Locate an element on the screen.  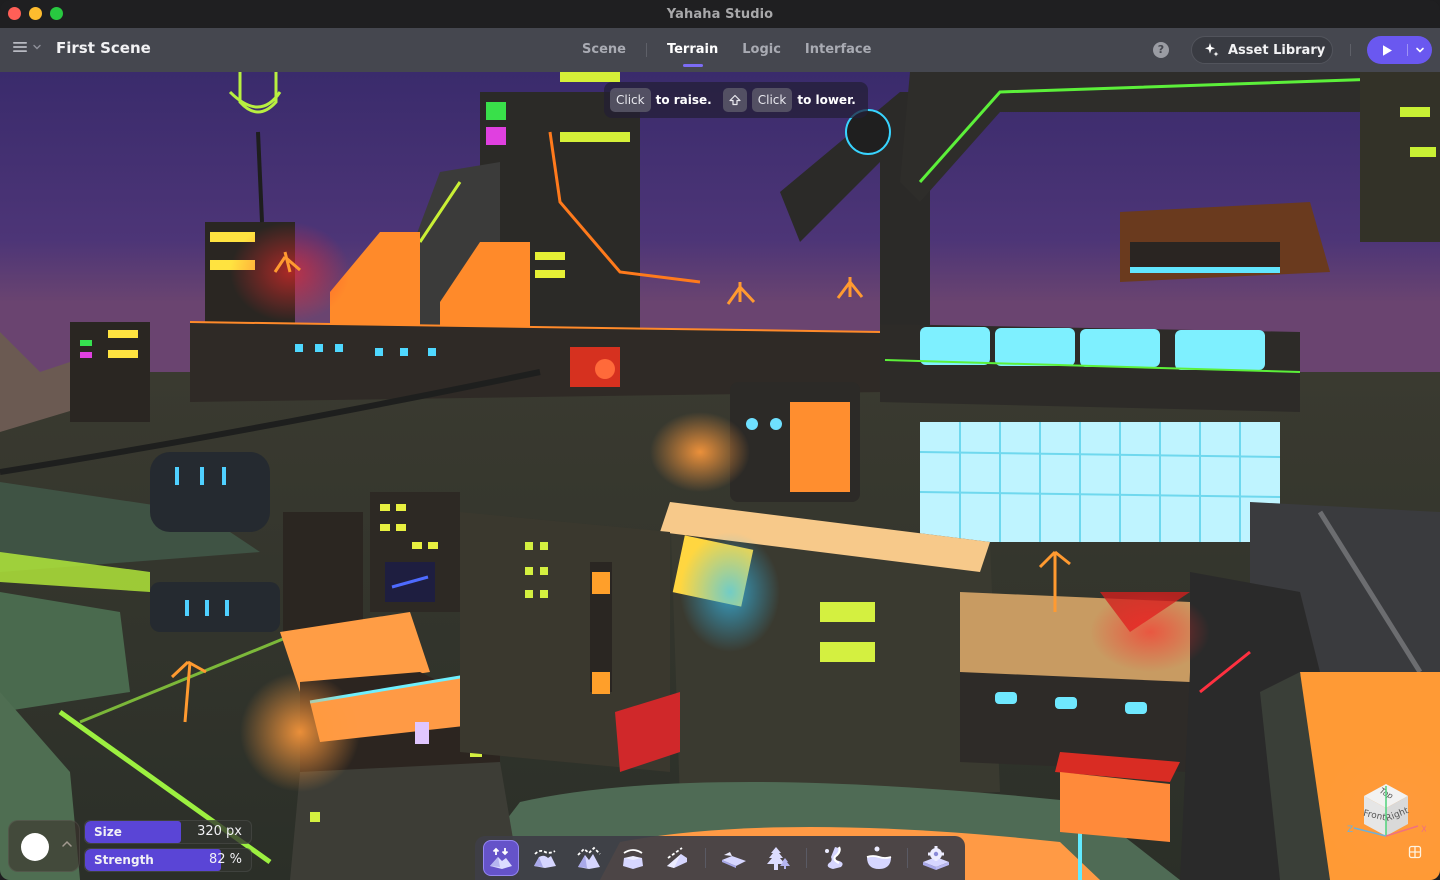
sparkle-icon is located at coordinates (1212, 50).